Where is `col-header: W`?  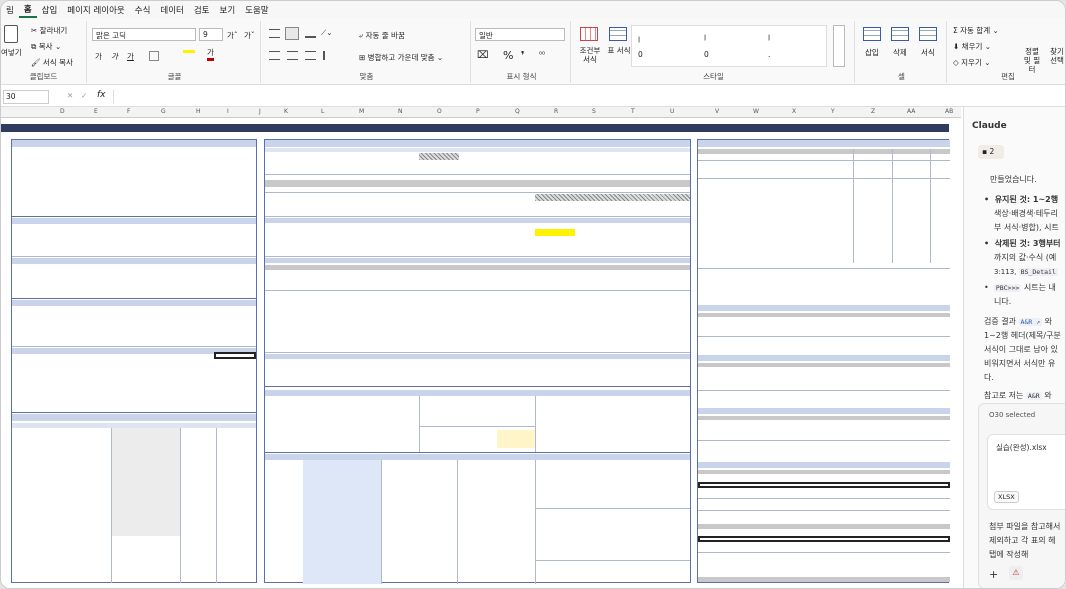
col-header: W is located at coordinates (756, 111).